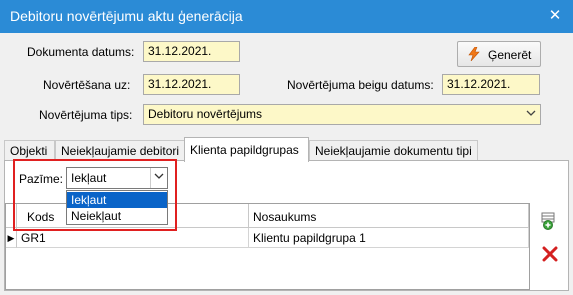 The height and width of the screenshot is (295, 573). I want to click on beigu-datums-label: Novērtējuma beigu datums:, so click(360, 85).